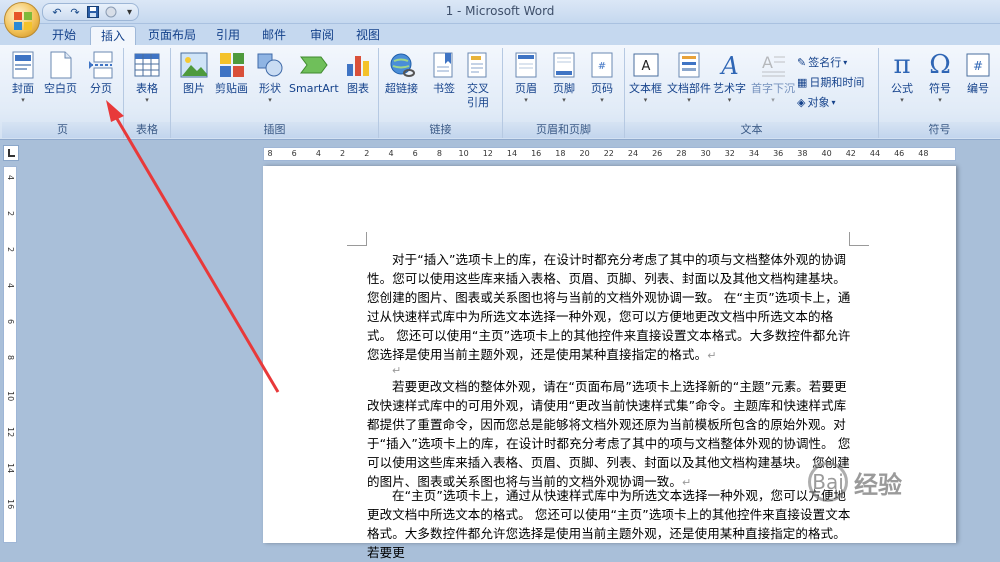 This screenshot has height=562, width=1000. What do you see at coordinates (10, 354) in the screenshot?
I see `vertical-ruler: 4 2 2 4 6 8 10 12 14 16` at bounding box center [10, 354].